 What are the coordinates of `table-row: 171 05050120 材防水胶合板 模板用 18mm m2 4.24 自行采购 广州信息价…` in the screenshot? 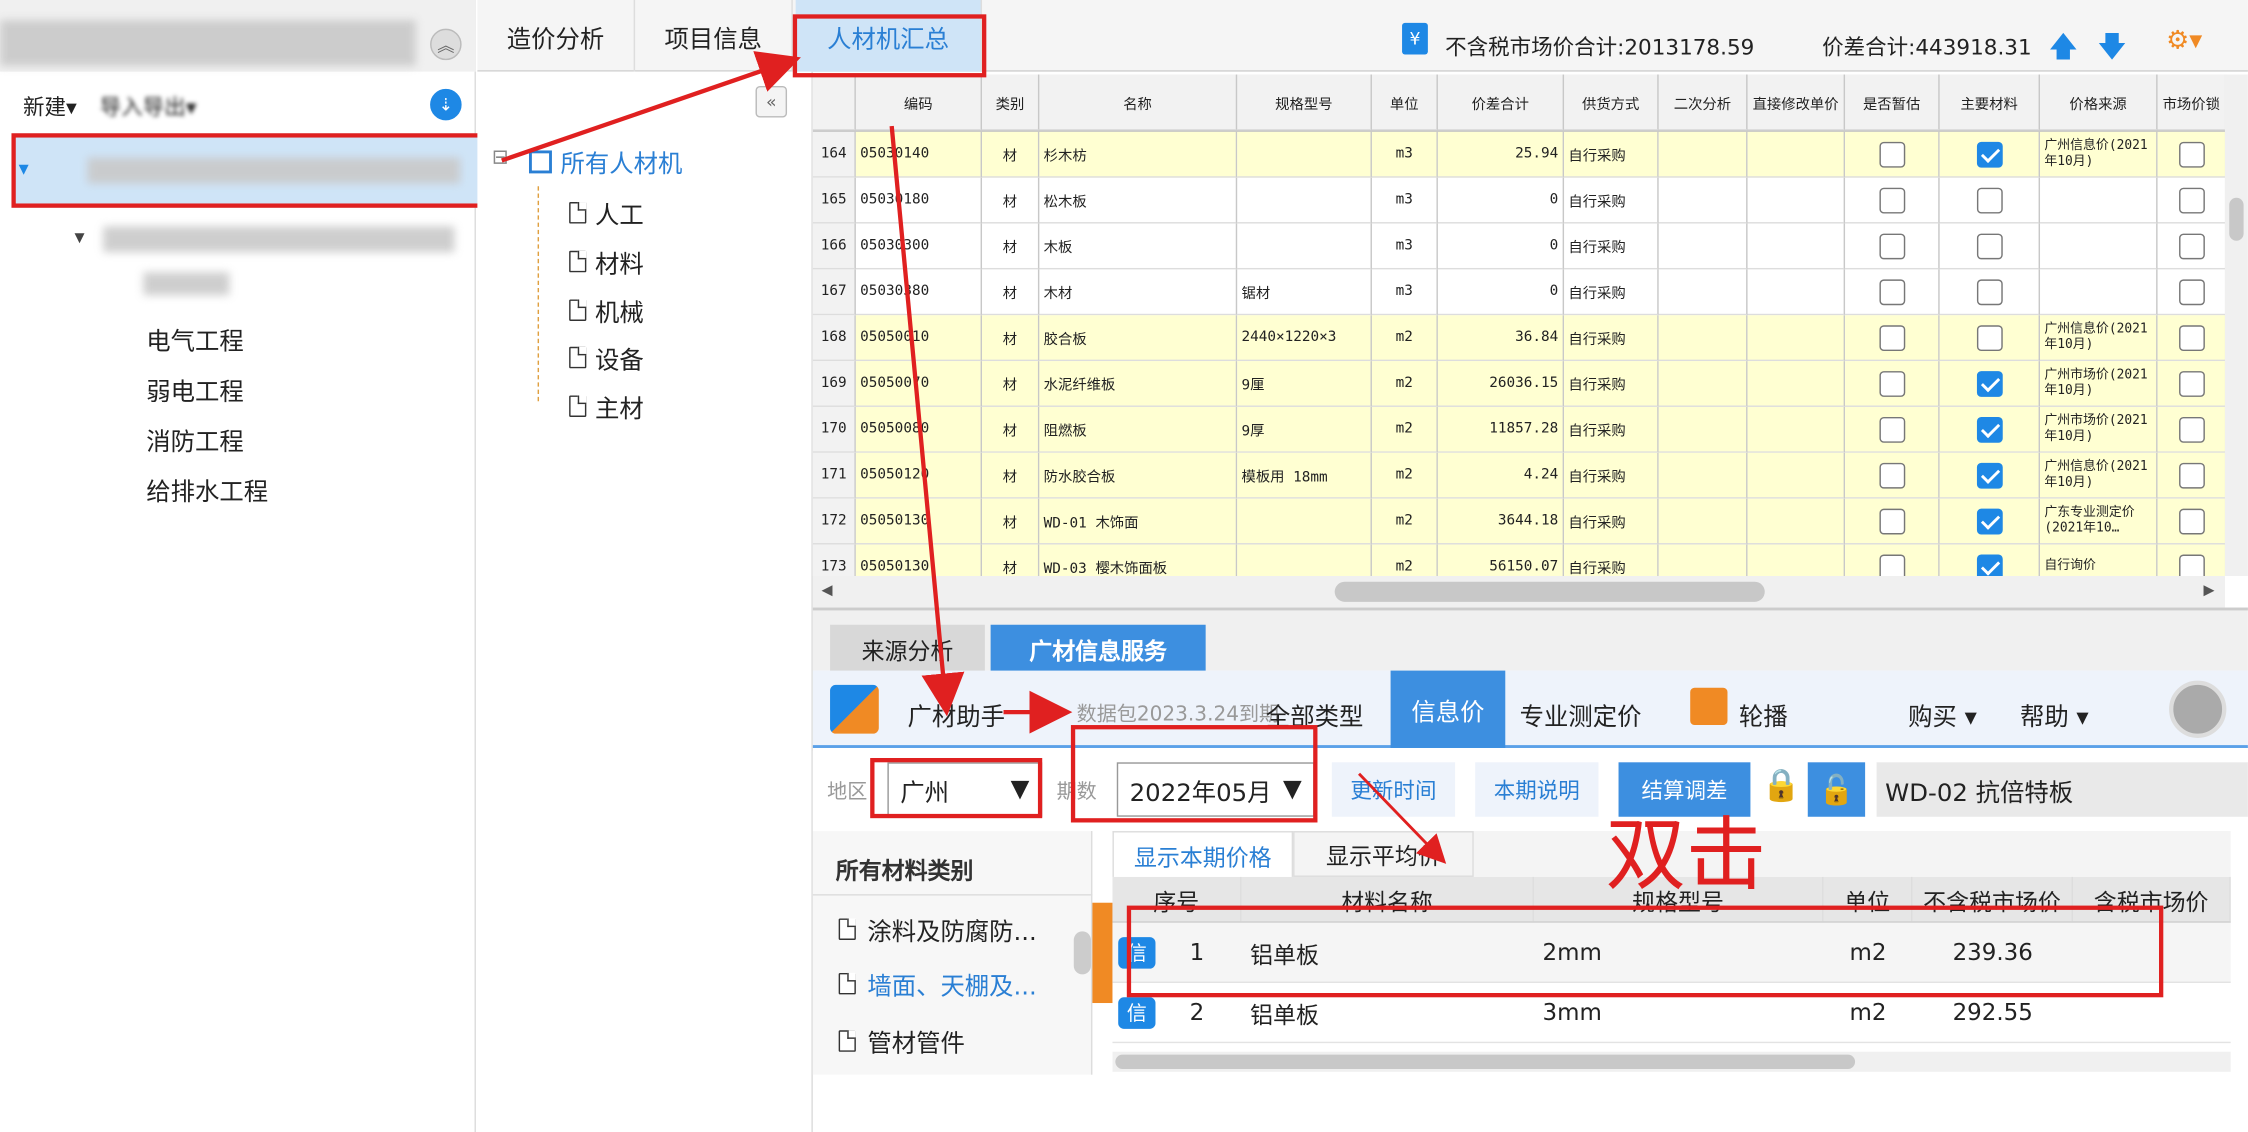 It's located at (1519, 475).